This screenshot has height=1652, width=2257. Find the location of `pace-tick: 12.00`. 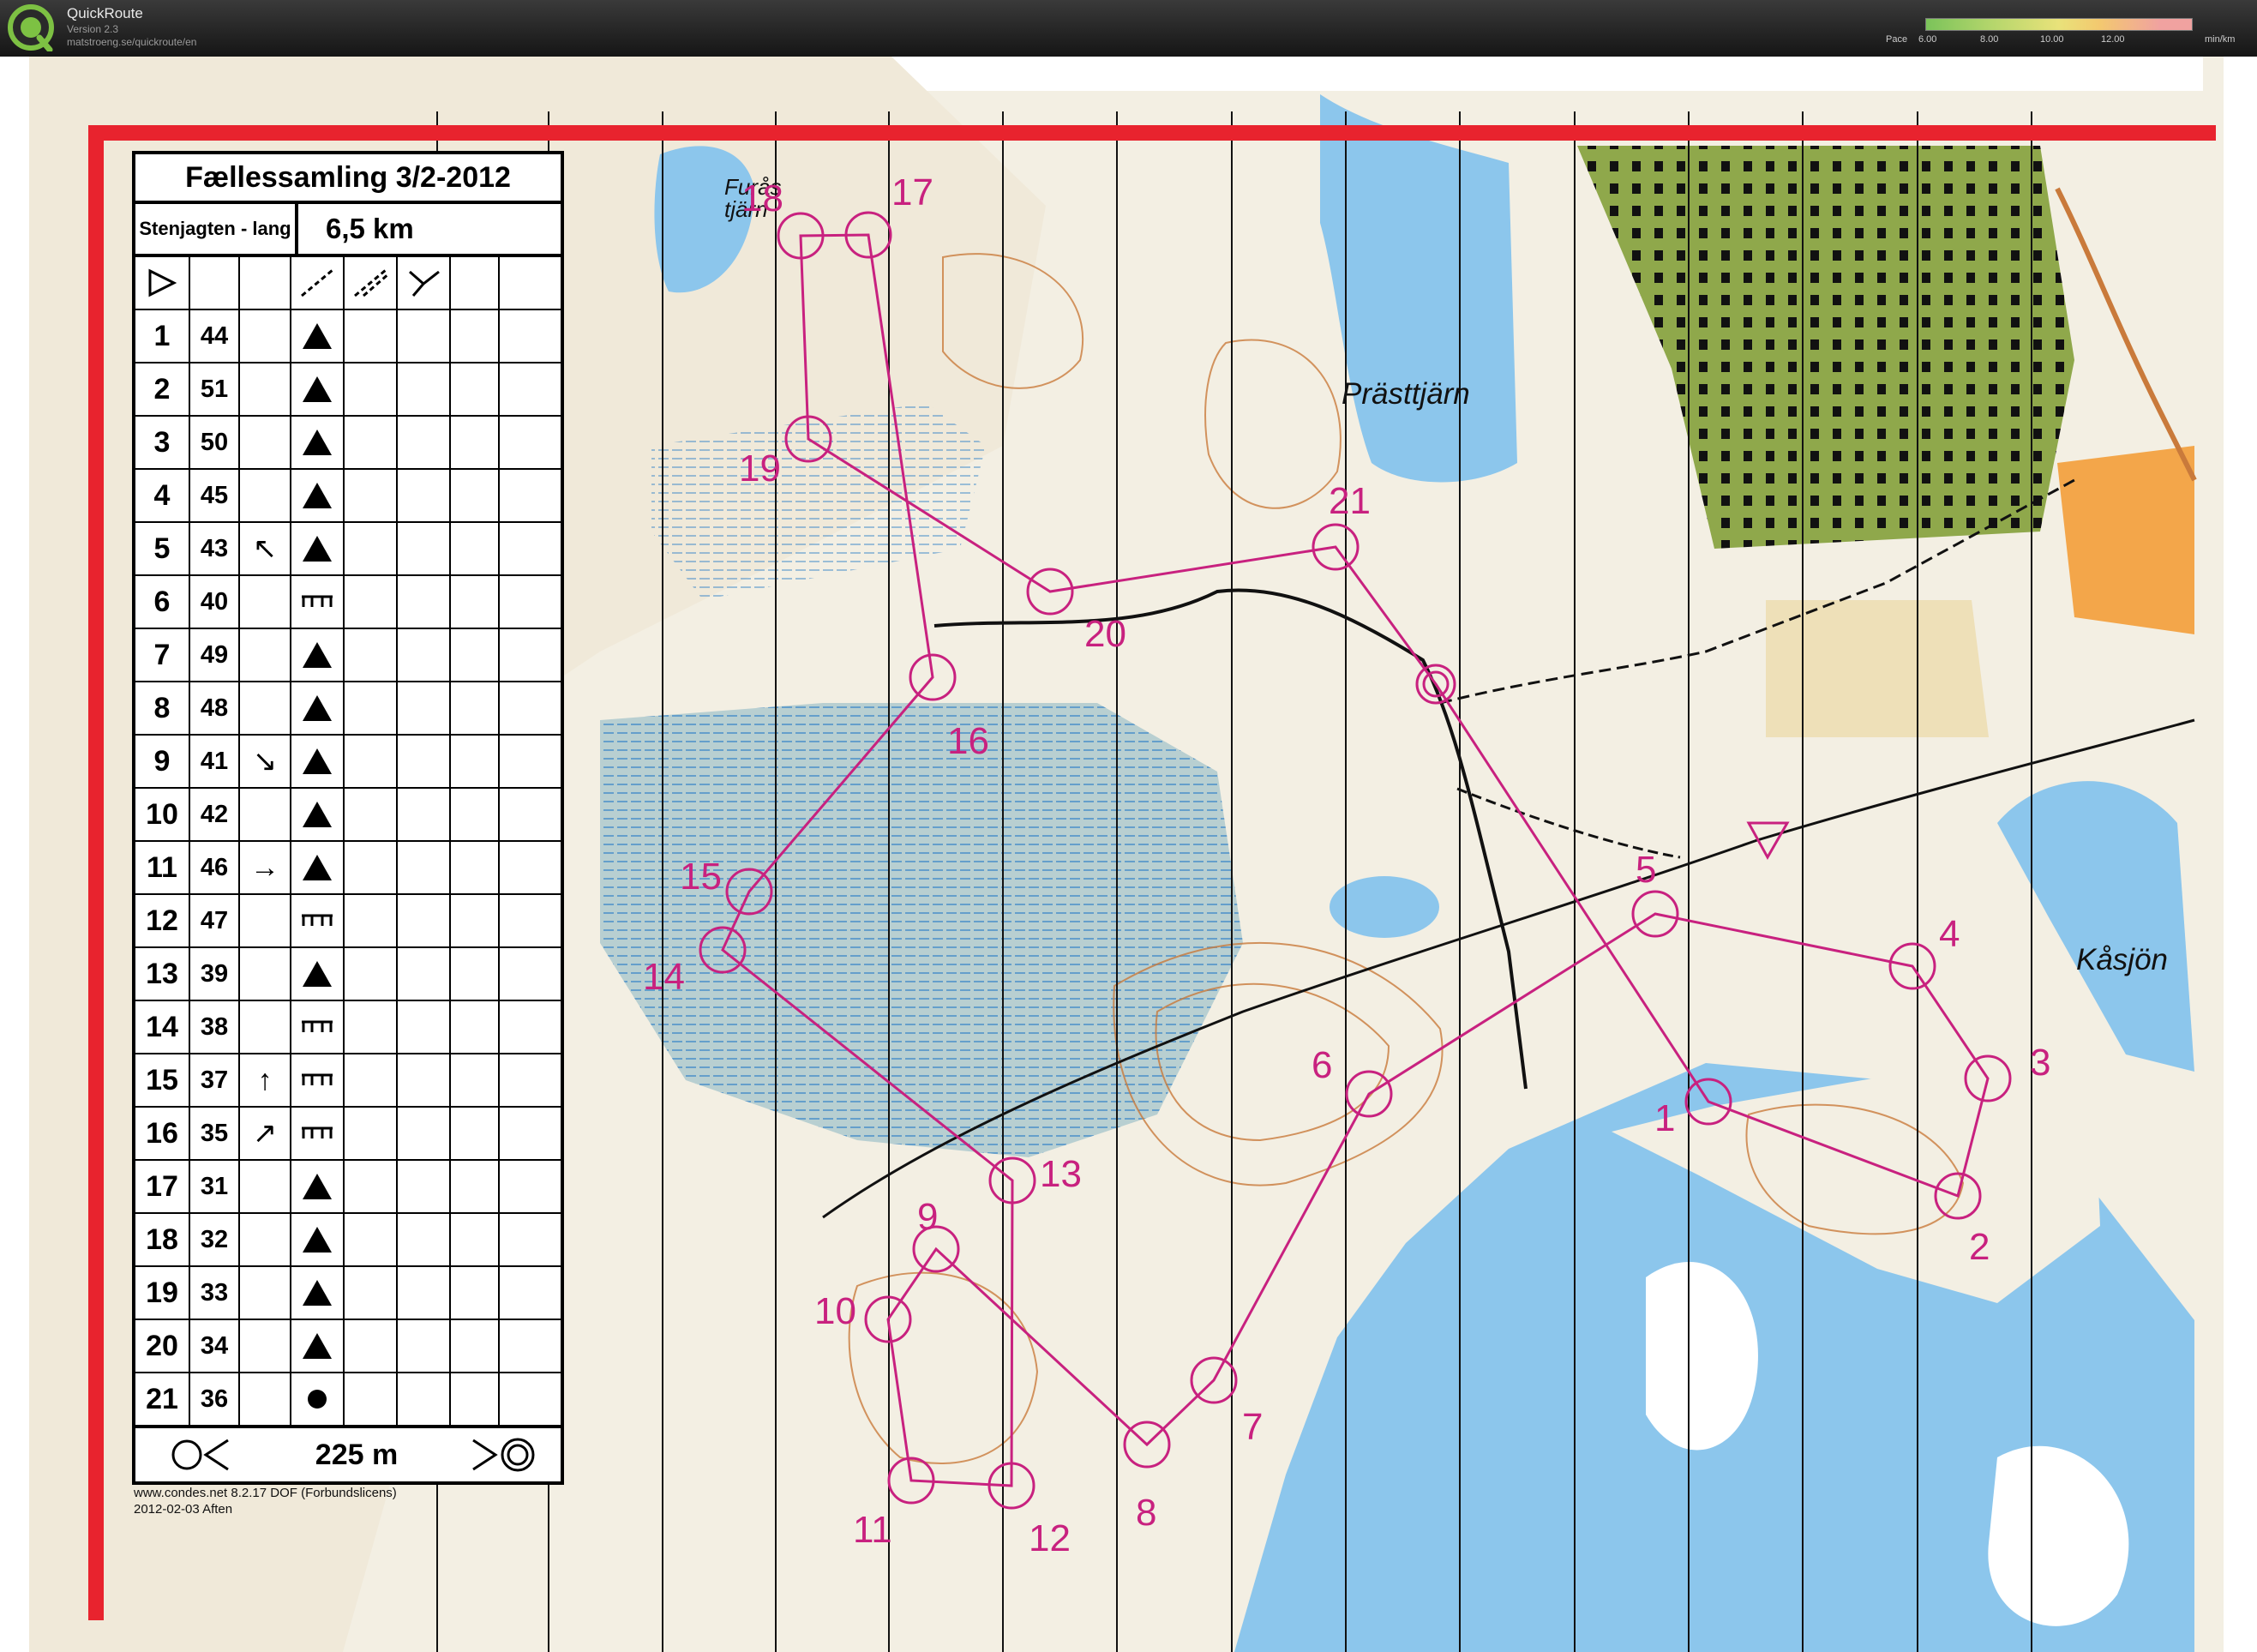

pace-tick: 12.00 is located at coordinates (2113, 39).